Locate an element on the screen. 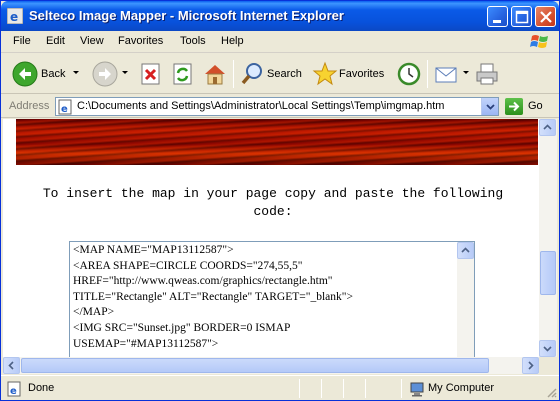 The width and height of the screenshot is (560, 401). status-bar: e Done My Computer is located at coordinates (280, 387).